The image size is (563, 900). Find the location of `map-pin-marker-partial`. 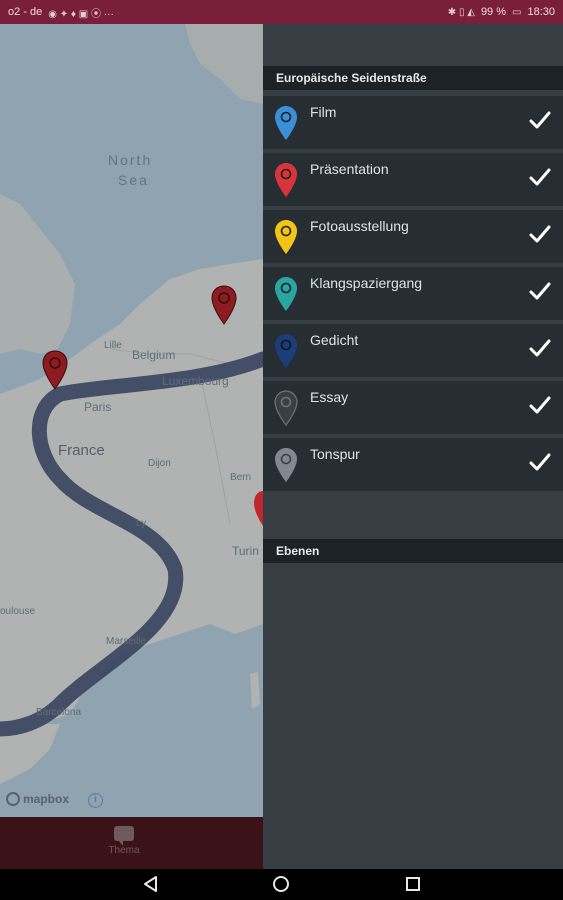

map-pin-marker-partial is located at coordinates (257, 510).